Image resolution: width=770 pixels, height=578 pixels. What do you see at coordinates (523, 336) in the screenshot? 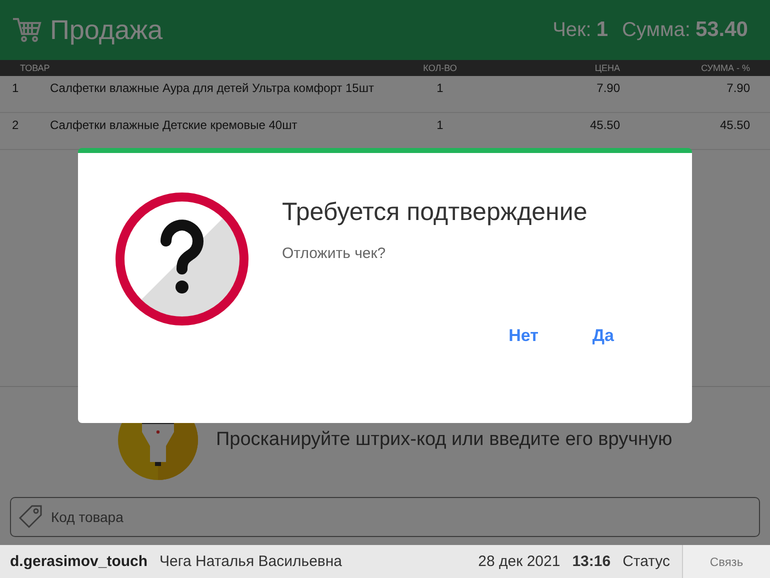
I see `dialog-button: Нет` at bounding box center [523, 336].